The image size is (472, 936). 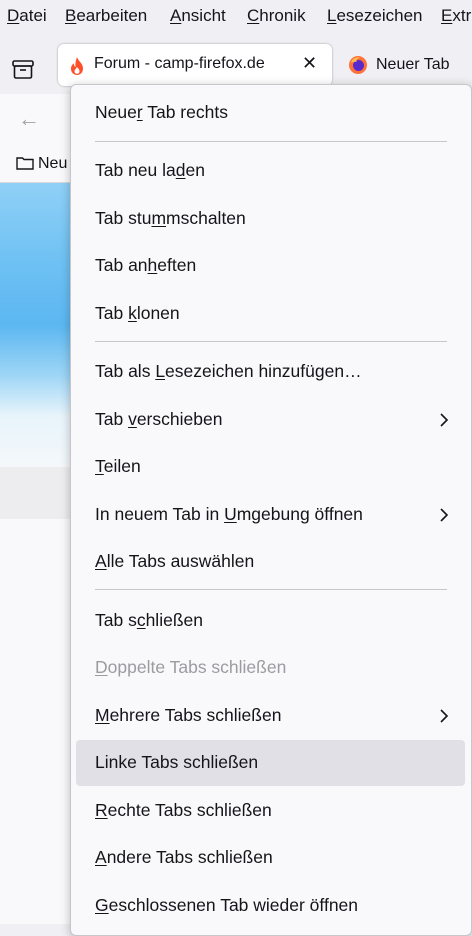 I want to click on menu-item-select-all-tabs: Alle Tabs auswählen, so click(x=270, y=562).